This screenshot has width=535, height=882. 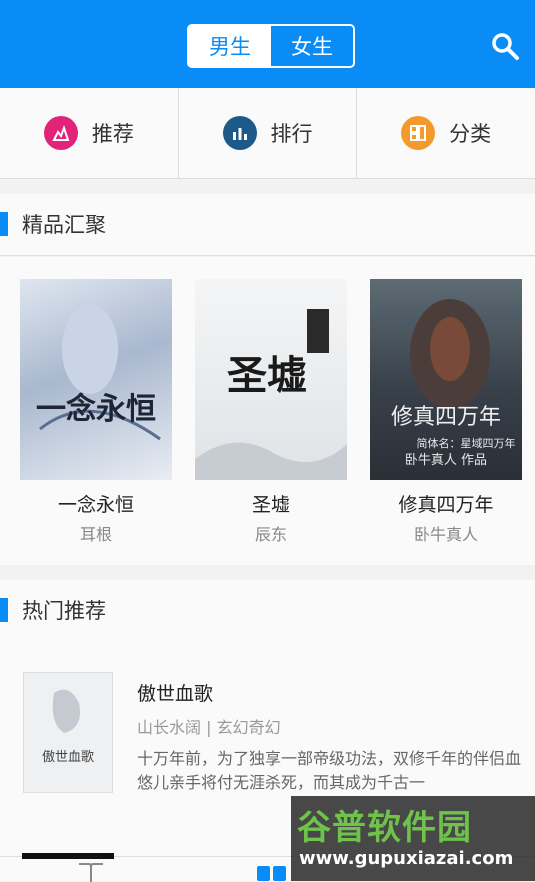 I want to click on book-cover: 一念永恒, so click(x=96, y=379).